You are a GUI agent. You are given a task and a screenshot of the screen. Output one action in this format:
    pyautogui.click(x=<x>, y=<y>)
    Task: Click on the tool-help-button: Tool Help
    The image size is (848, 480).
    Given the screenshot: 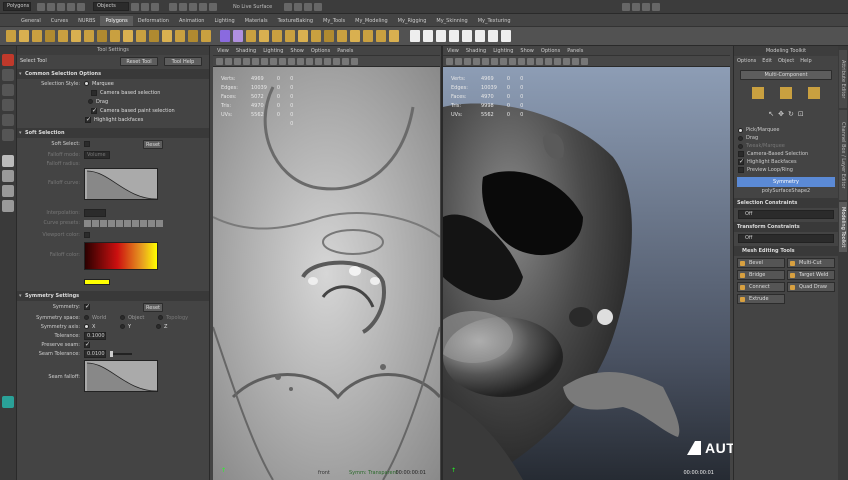 What is the action you would take?
    pyautogui.click(x=183, y=61)
    